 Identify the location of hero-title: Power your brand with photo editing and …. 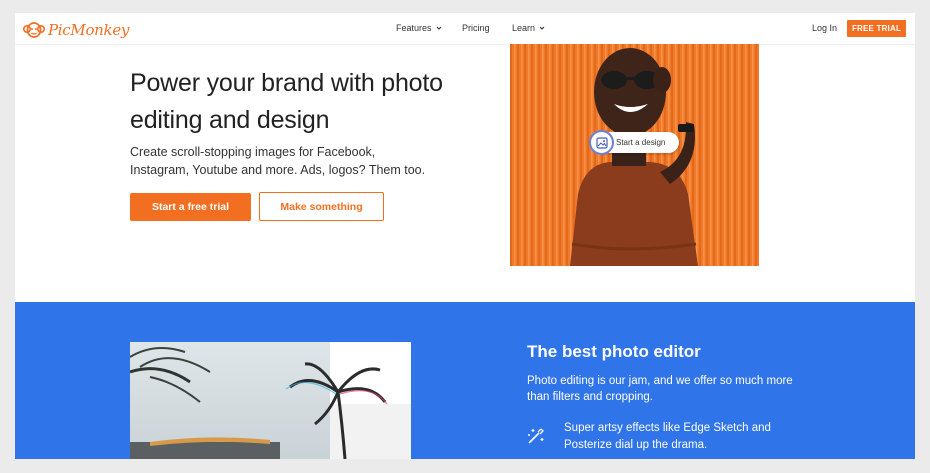
(286, 101).